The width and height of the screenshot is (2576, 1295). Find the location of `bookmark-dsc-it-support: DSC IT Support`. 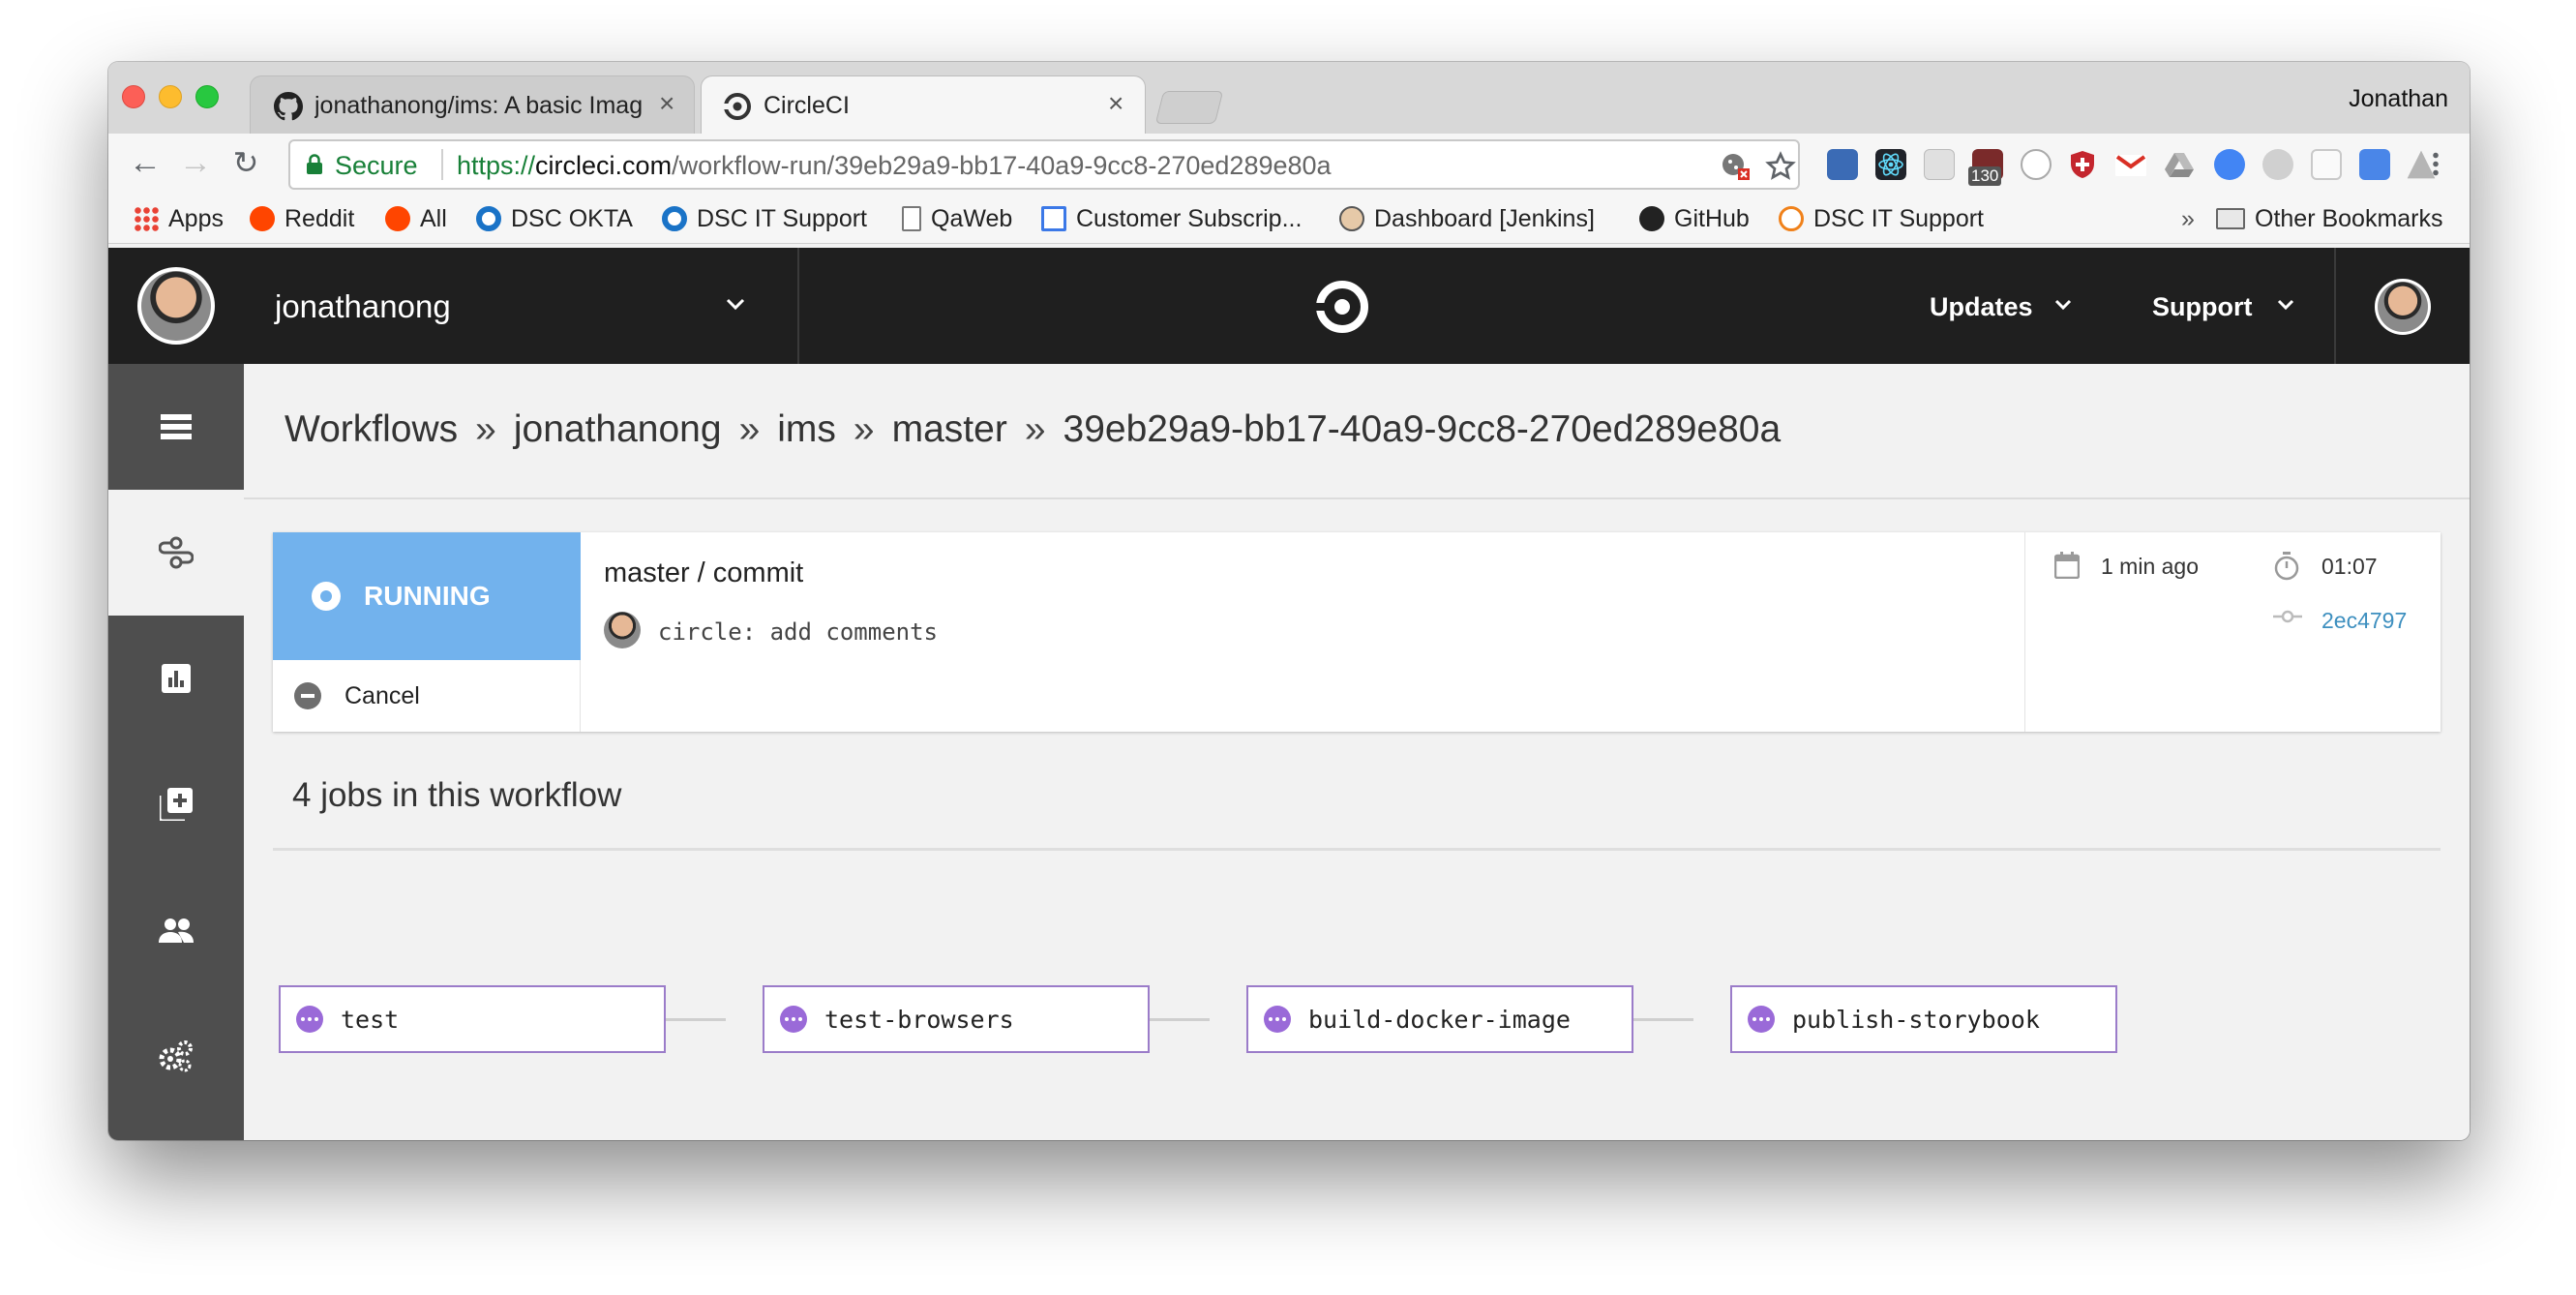

bookmark-dsc-it-support: DSC IT Support is located at coordinates (764, 218).